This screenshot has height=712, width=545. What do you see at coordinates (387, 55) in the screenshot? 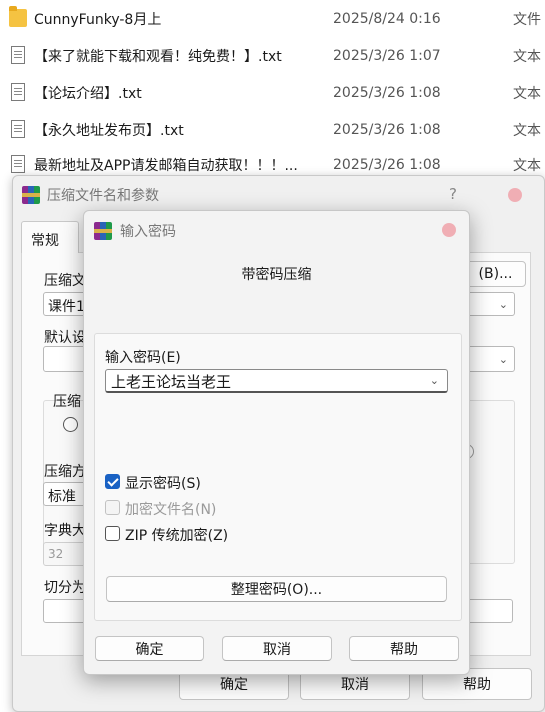
I see `file-date: 2025/3/26 1:07` at bounding box center [387, 55].